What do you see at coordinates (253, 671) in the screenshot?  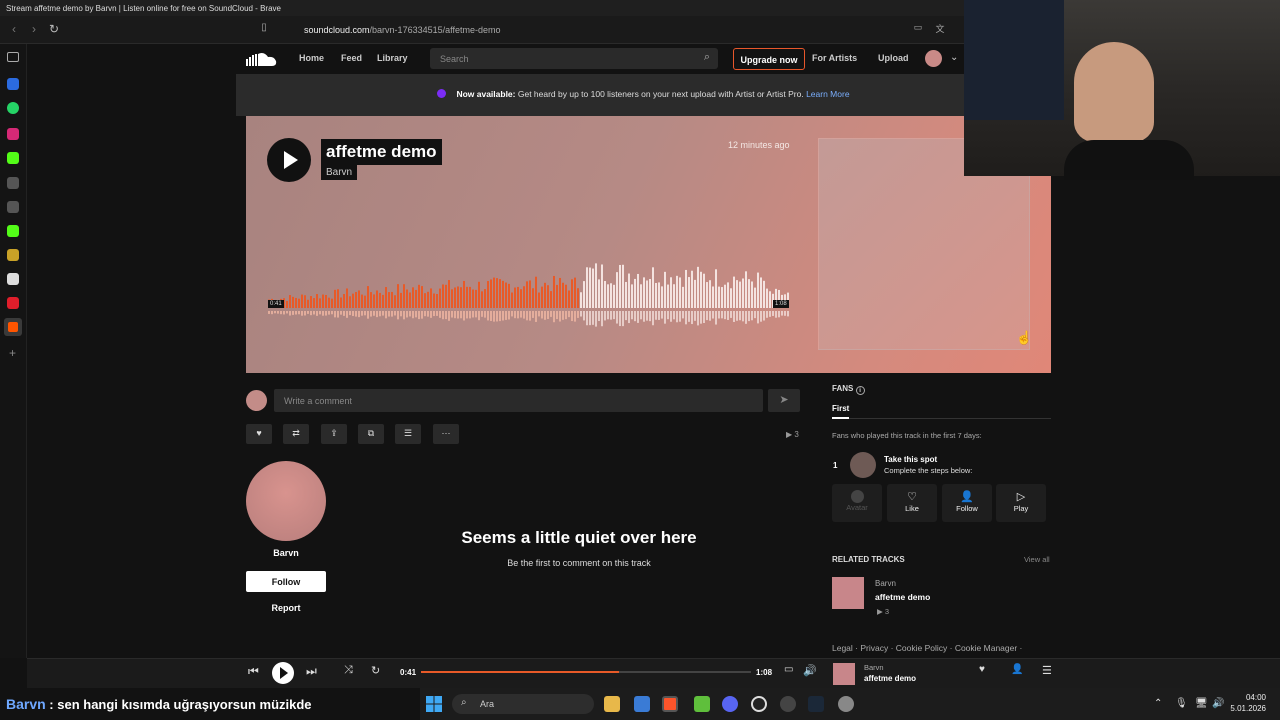 I see `previous-icon: ⏮` at bounding box center [253, 671].